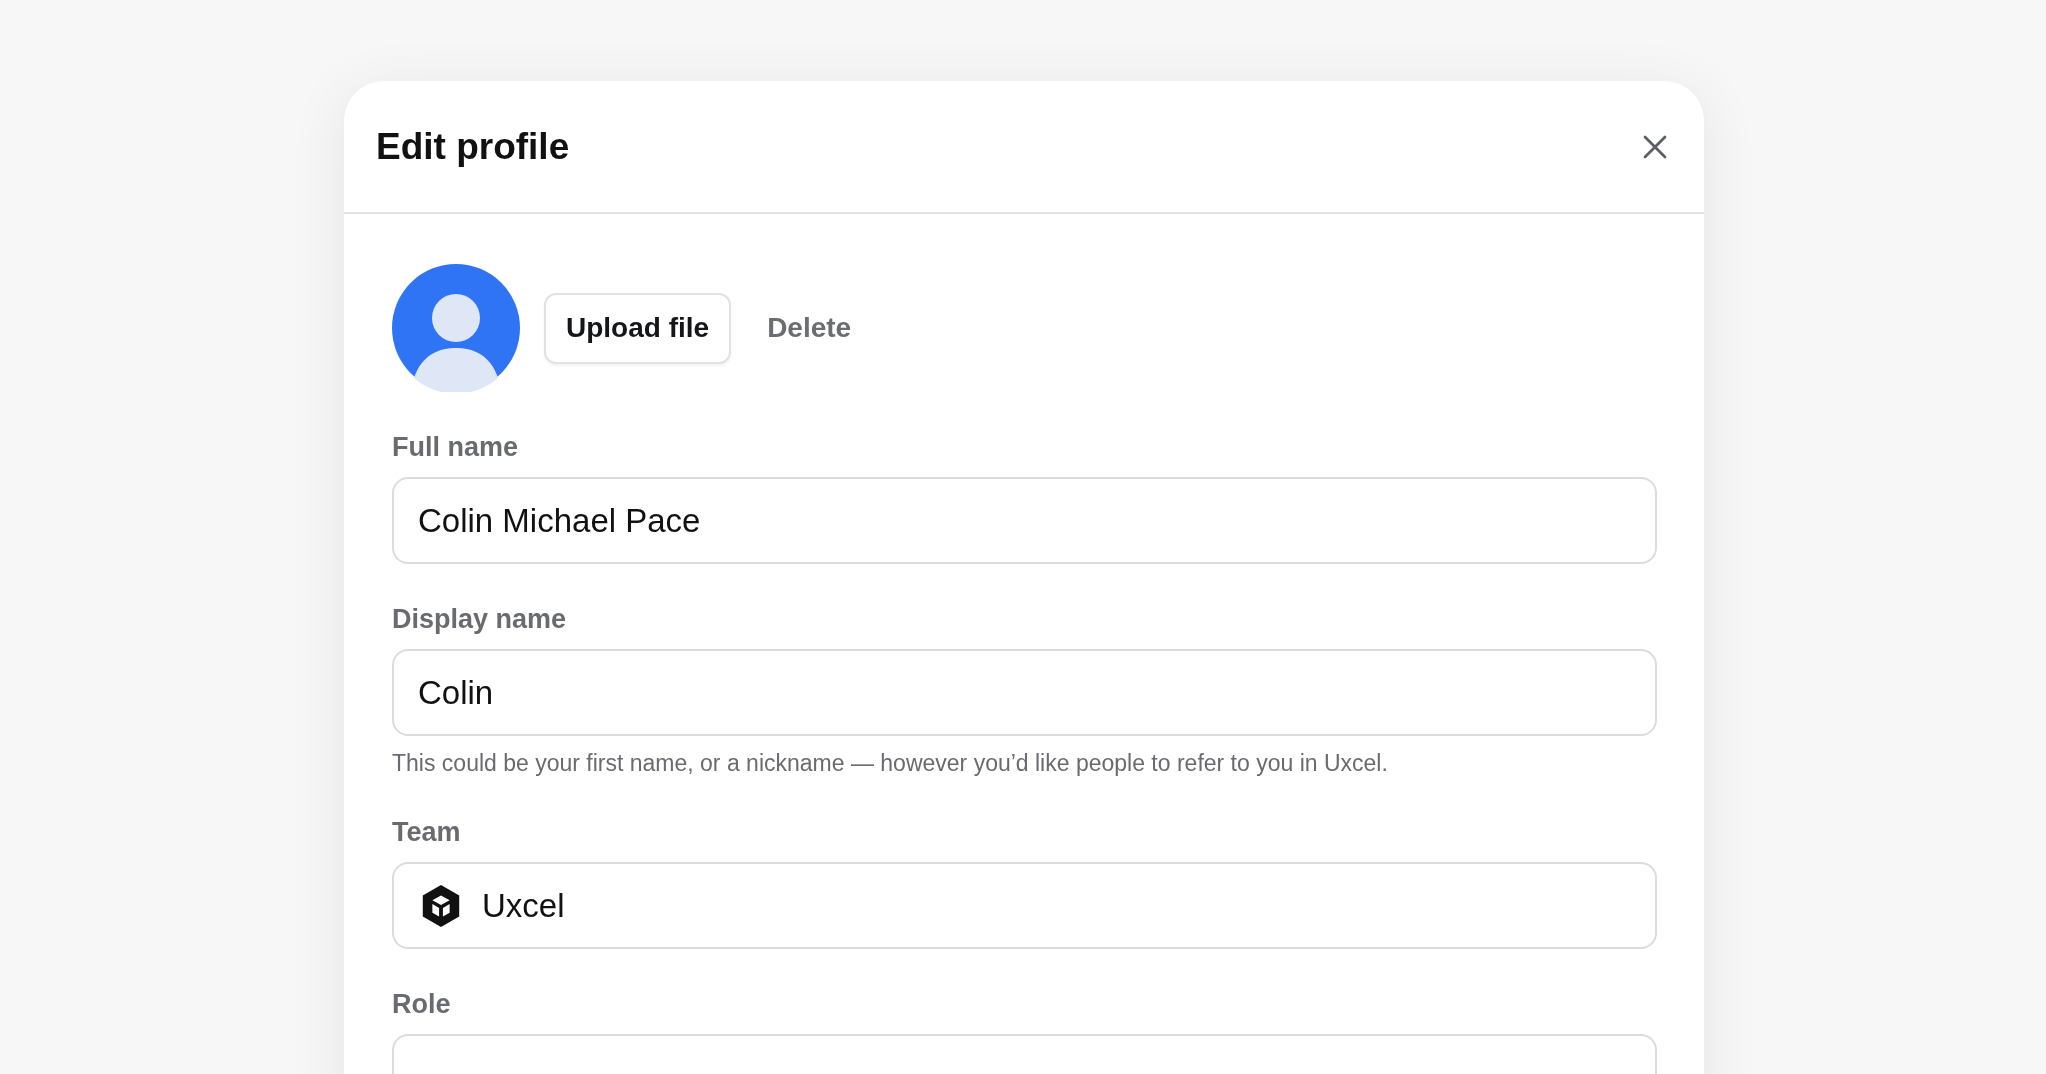 The image size is (2046, 1074). I want to click on text-field: Colin Michael Pace, so click(1024, 520).